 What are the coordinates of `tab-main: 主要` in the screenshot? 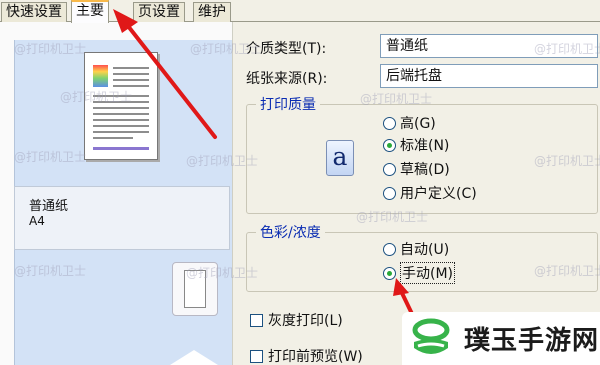 It's located at (90, 11).